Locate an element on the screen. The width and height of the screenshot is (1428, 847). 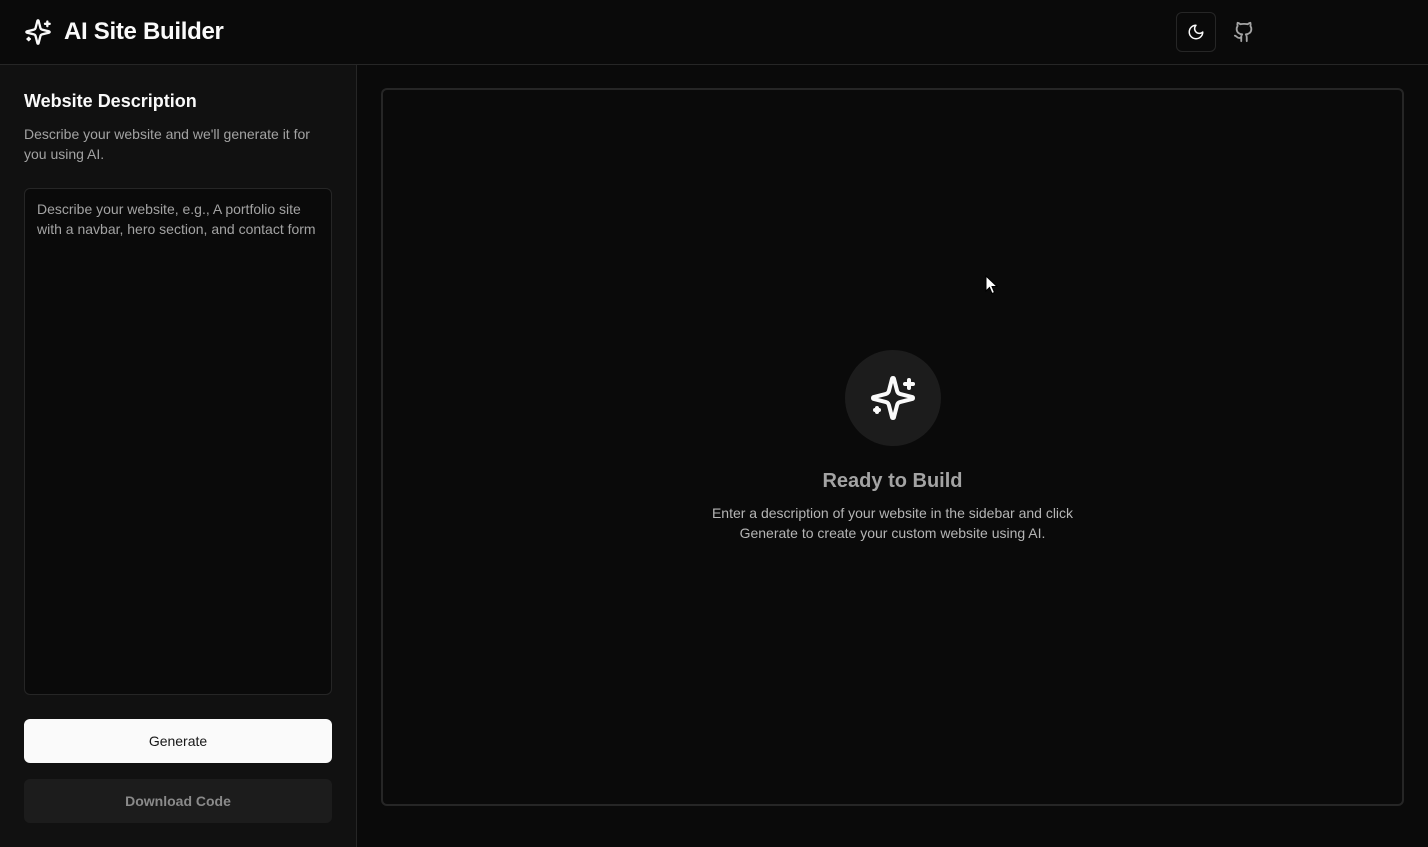
brand: AI Site Builder is located at coordinates (124, 32).